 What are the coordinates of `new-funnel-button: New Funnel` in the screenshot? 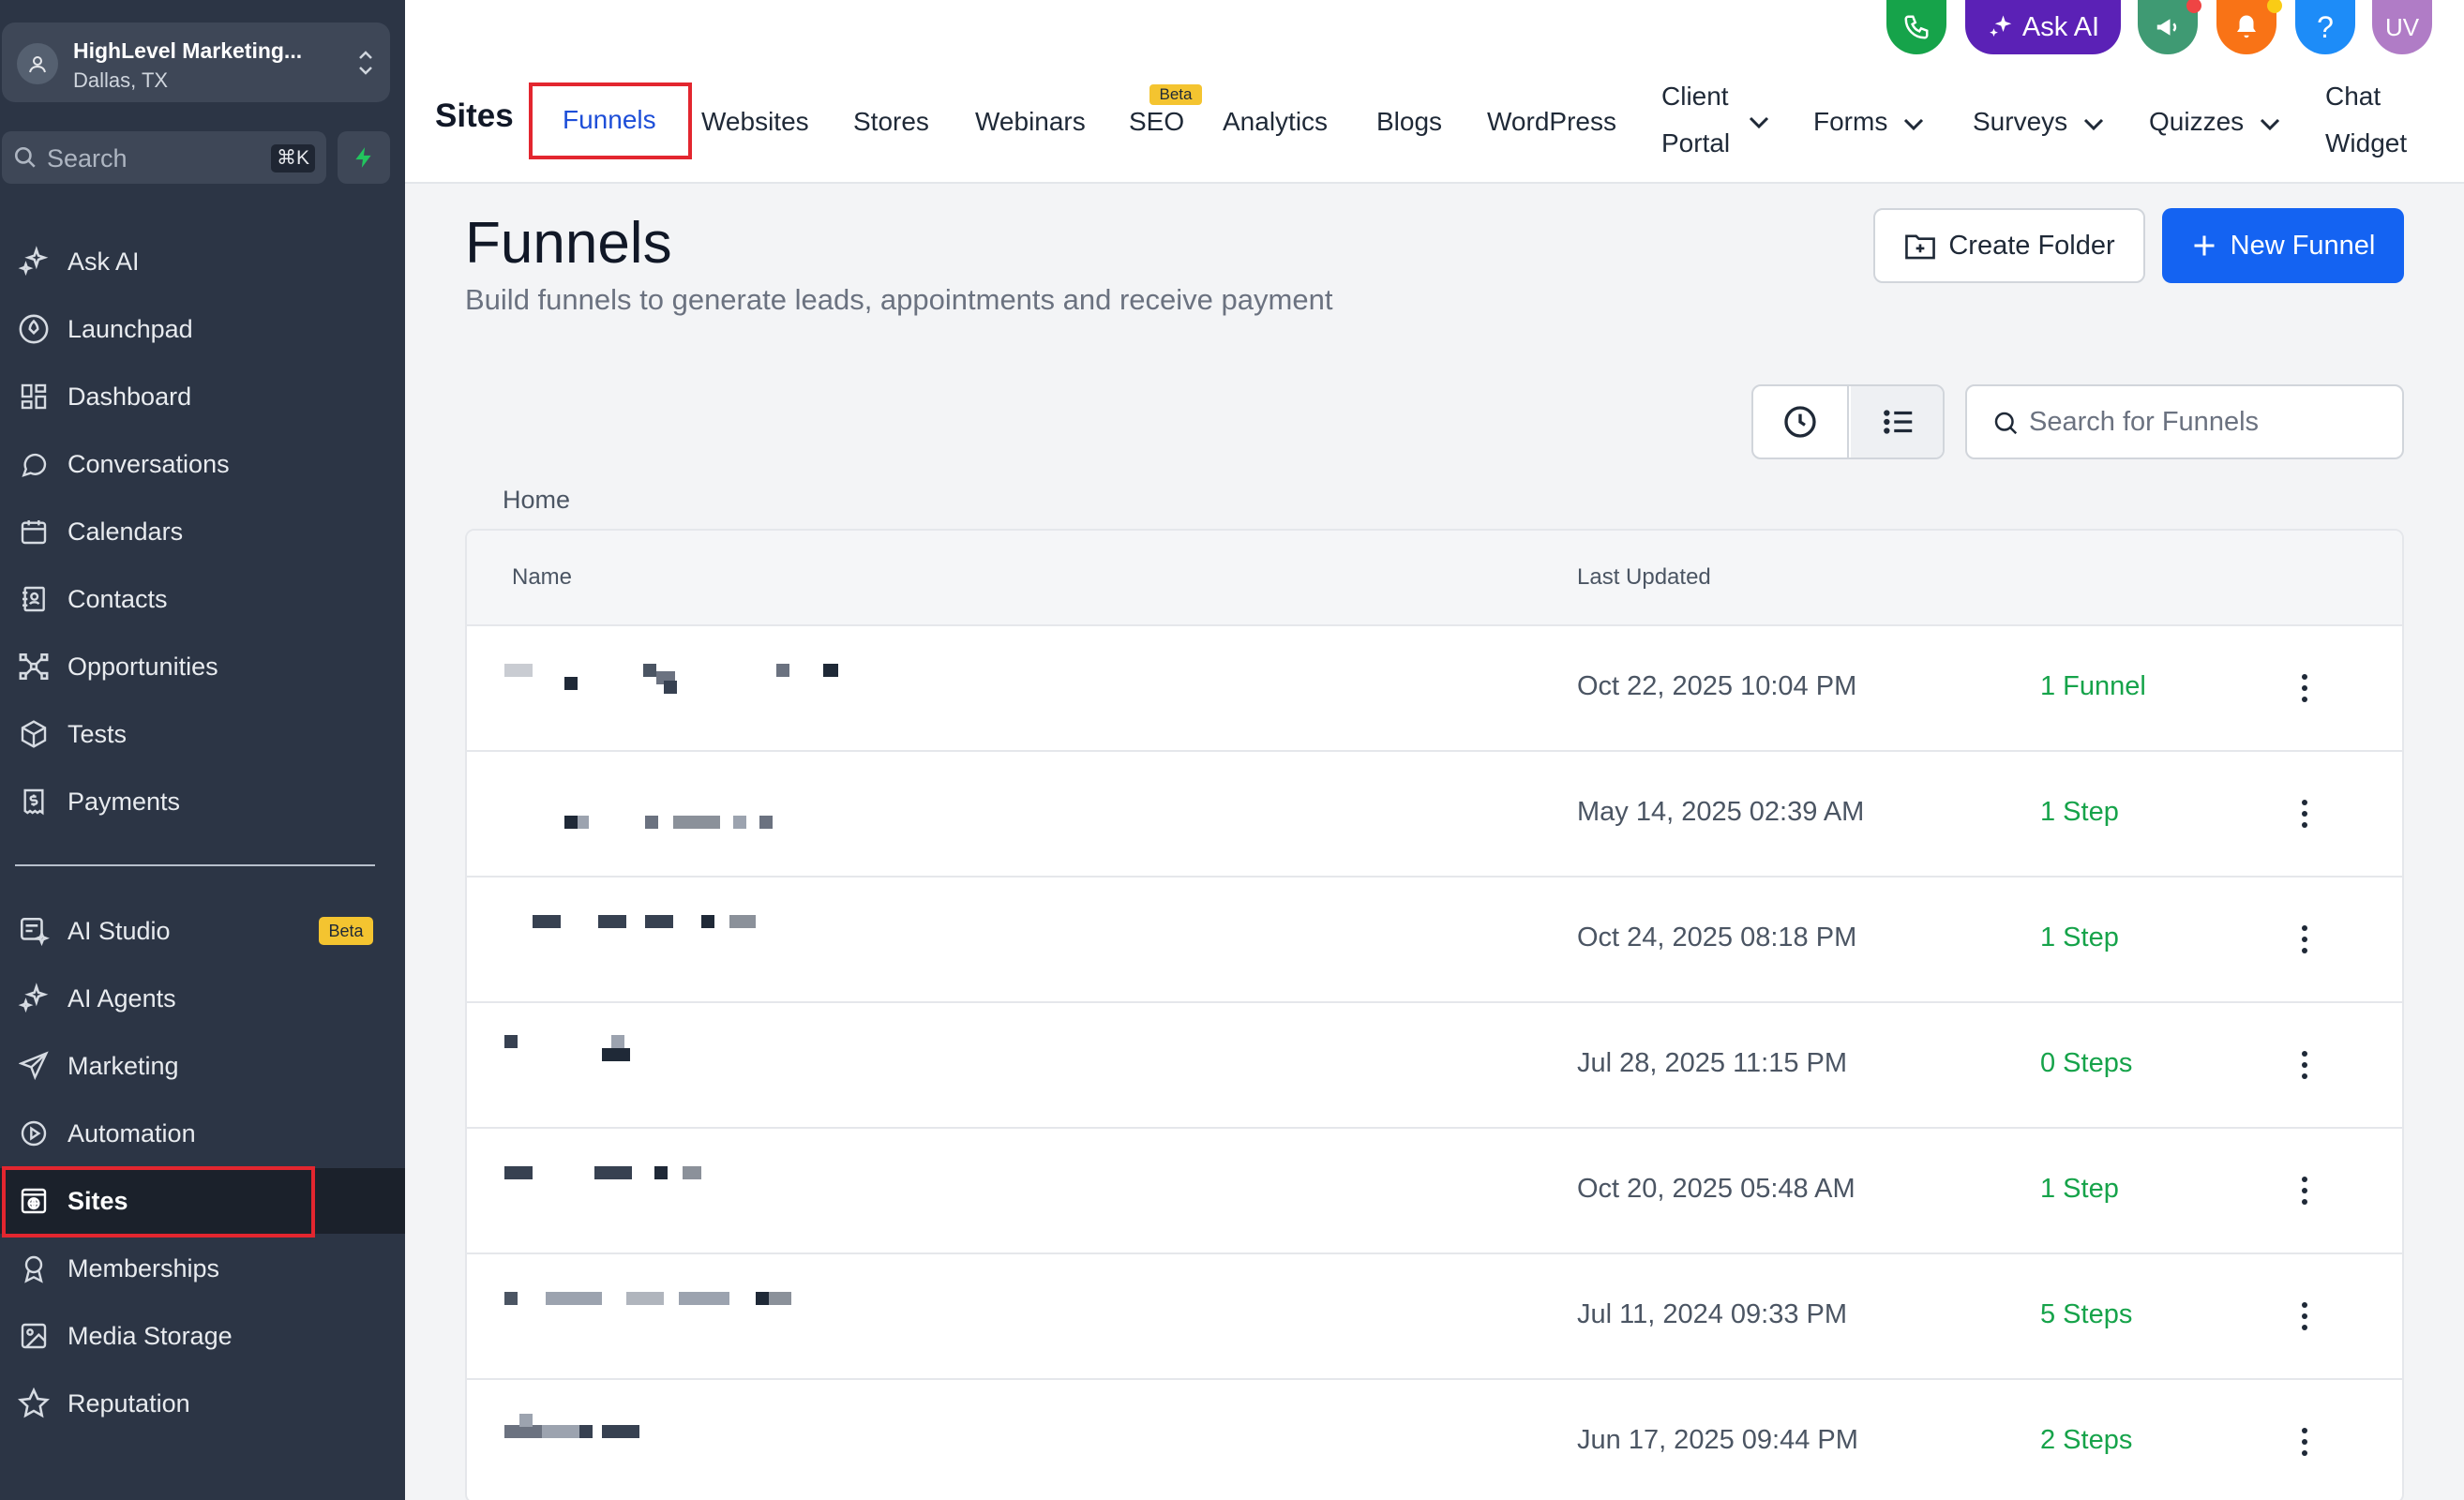 It's located at (2283, 245).